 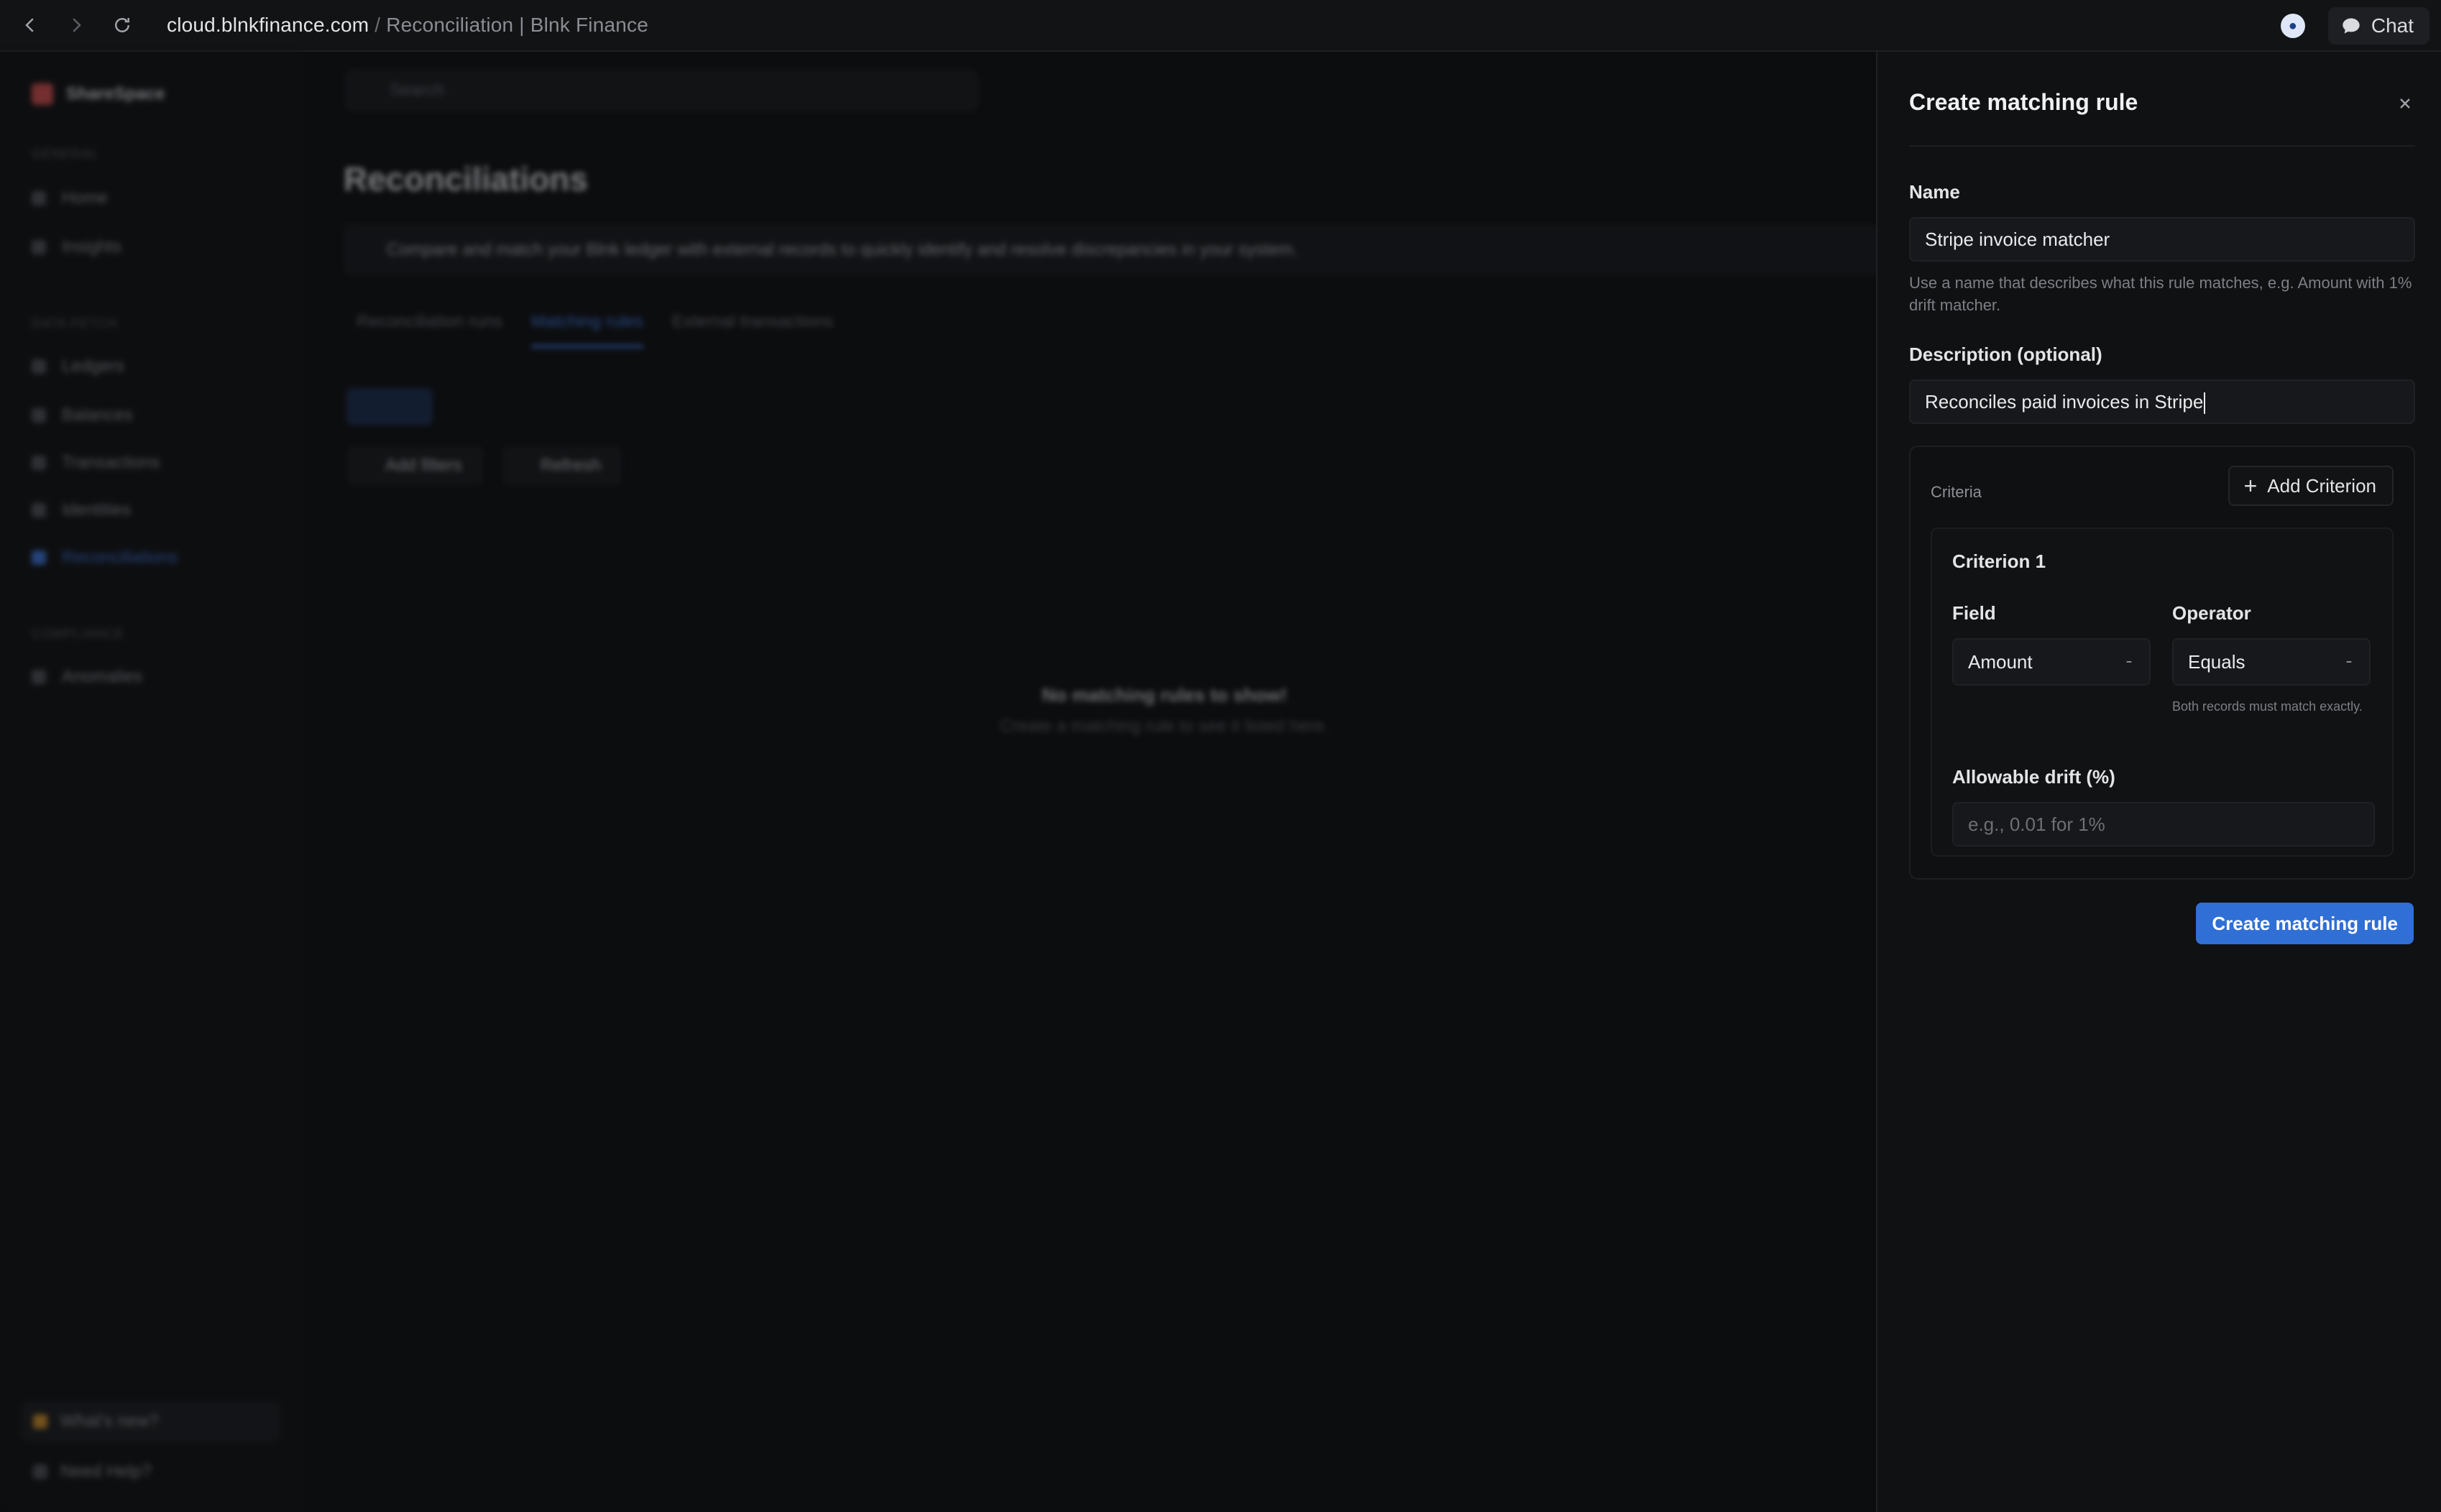 I want to click on reconciliations-icon, so click(x=39, y=557).